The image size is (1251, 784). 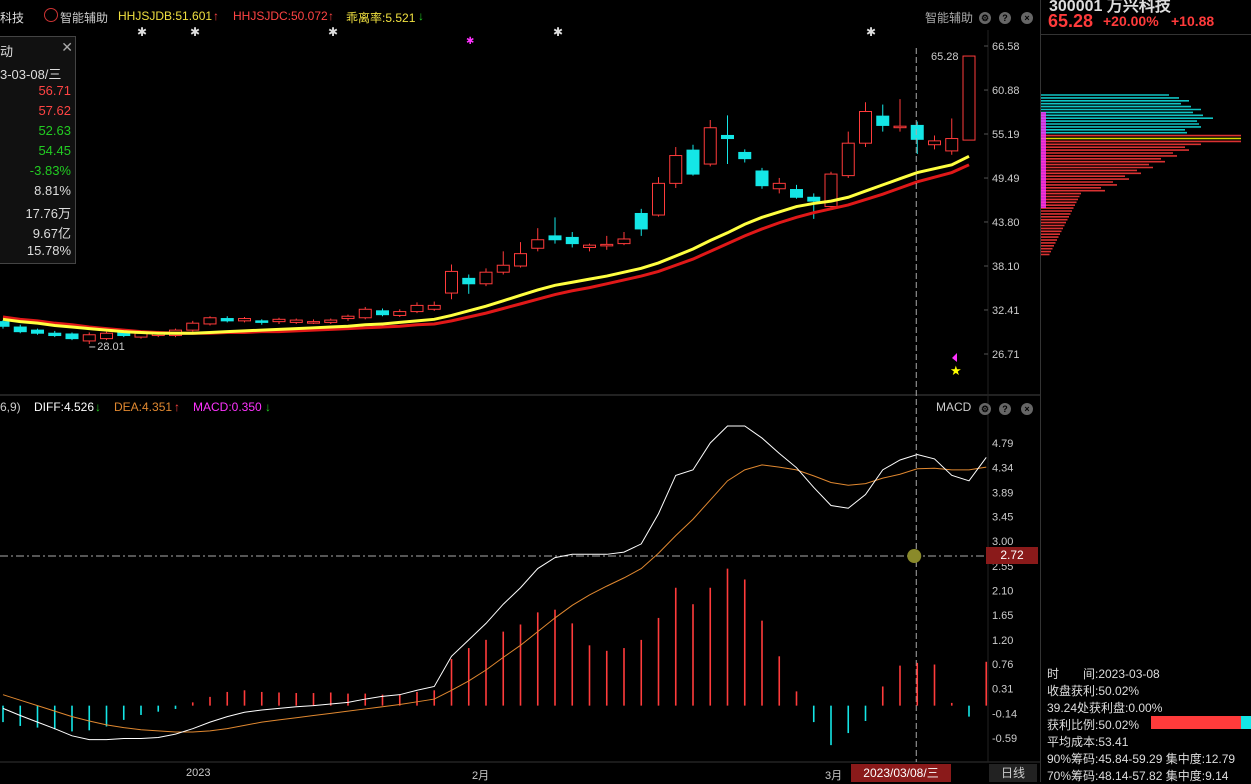 I want to click on price-tick-label: 26.71, so click(x=1006, y=355).